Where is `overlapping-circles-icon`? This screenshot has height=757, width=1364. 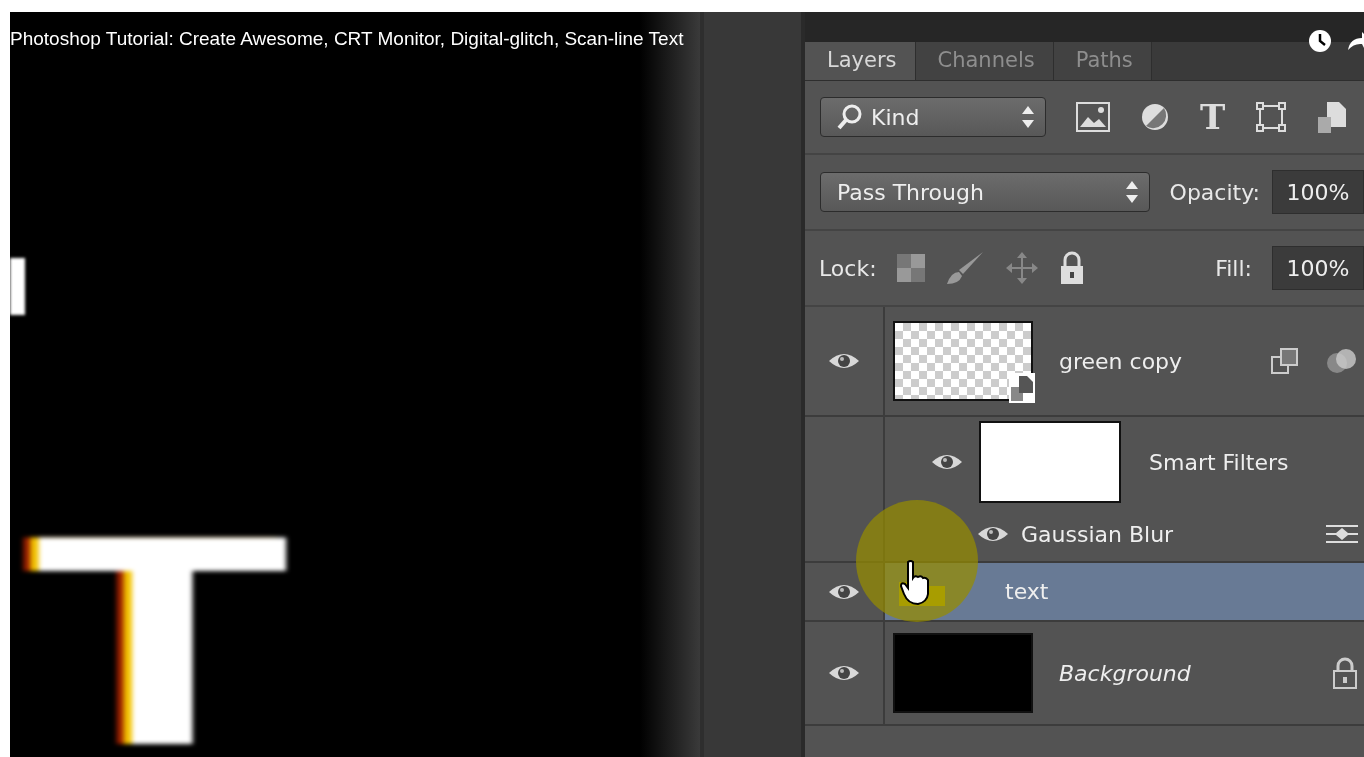 overlapping-circles-icon is located at coordinates (1342, 361).